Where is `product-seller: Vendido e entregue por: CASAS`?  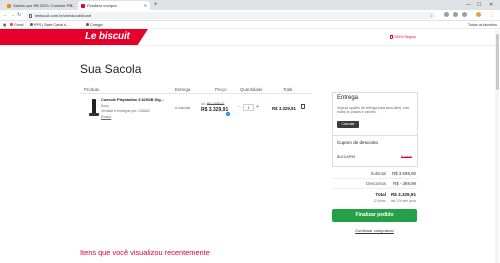 product-seller: Vendido e entregue por: CASAS is located at coordinates (125, 111).